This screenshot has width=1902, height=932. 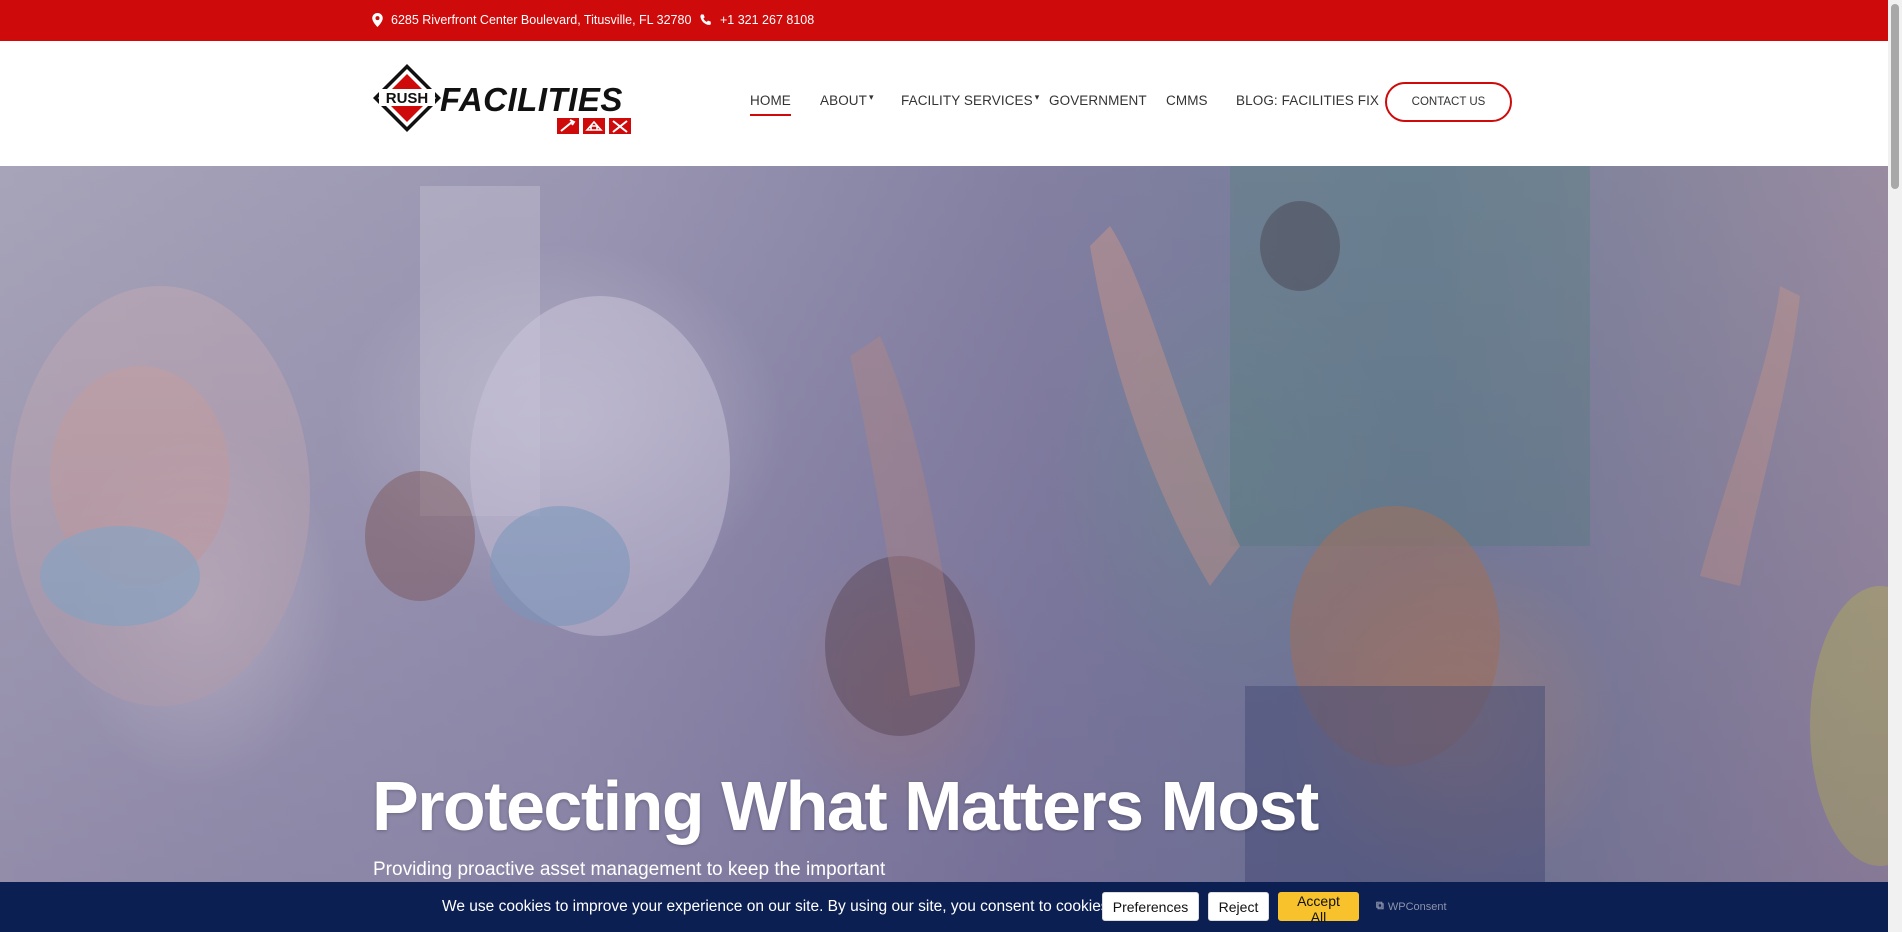 I want to click on nav-home: HOME, so click(x=770, y=104).